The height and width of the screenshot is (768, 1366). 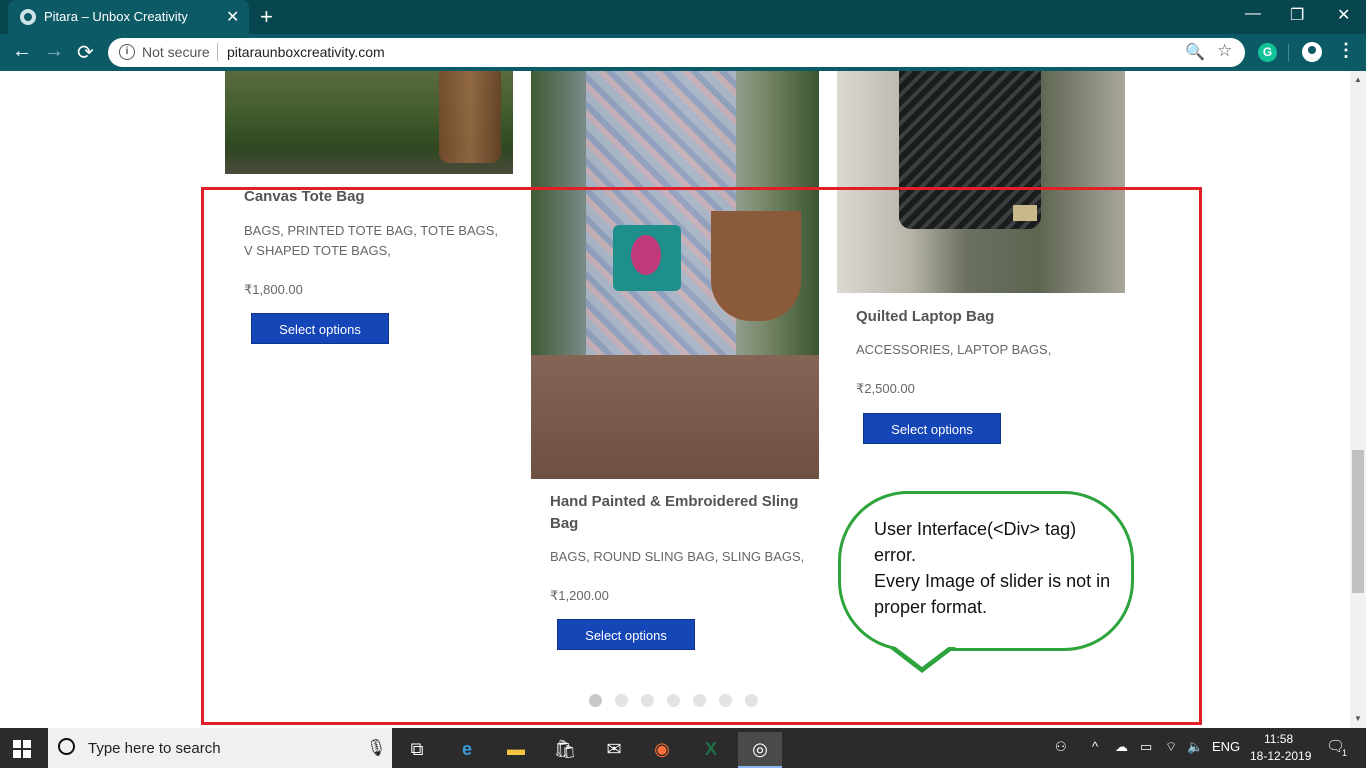 I want to click on edge-icon: e, so click(x=467, y=749).